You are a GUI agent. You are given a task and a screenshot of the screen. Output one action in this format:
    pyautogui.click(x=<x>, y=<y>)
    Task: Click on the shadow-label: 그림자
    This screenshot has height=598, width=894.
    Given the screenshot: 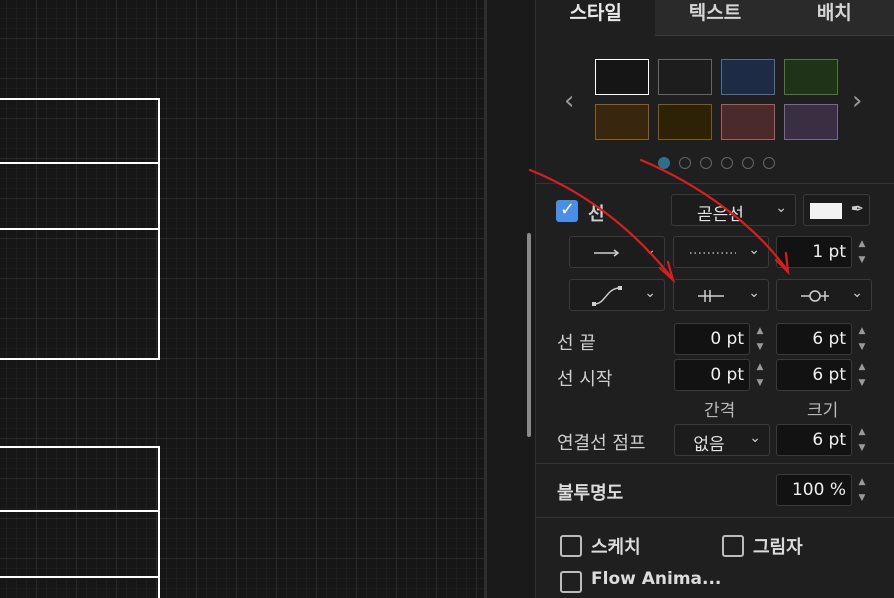 What is the action you would take?
    pyautogui.click(x=778, y=547)
    